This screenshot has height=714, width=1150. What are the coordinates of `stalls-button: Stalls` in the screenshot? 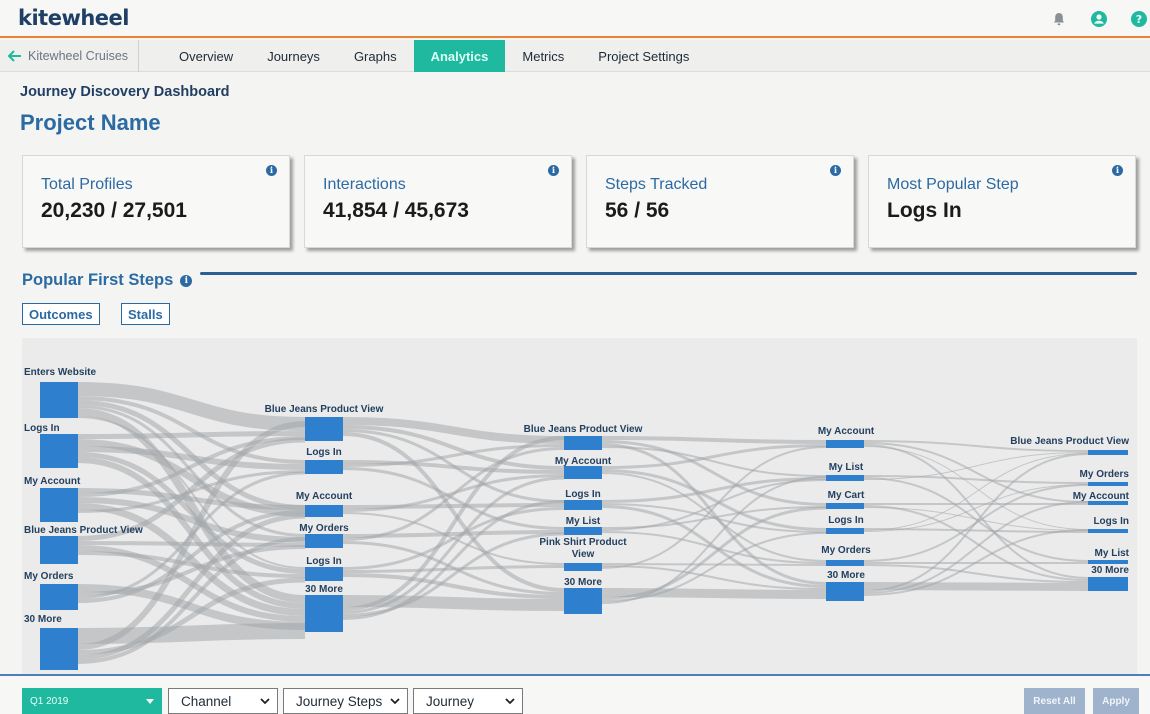 It's located at (145, 314).